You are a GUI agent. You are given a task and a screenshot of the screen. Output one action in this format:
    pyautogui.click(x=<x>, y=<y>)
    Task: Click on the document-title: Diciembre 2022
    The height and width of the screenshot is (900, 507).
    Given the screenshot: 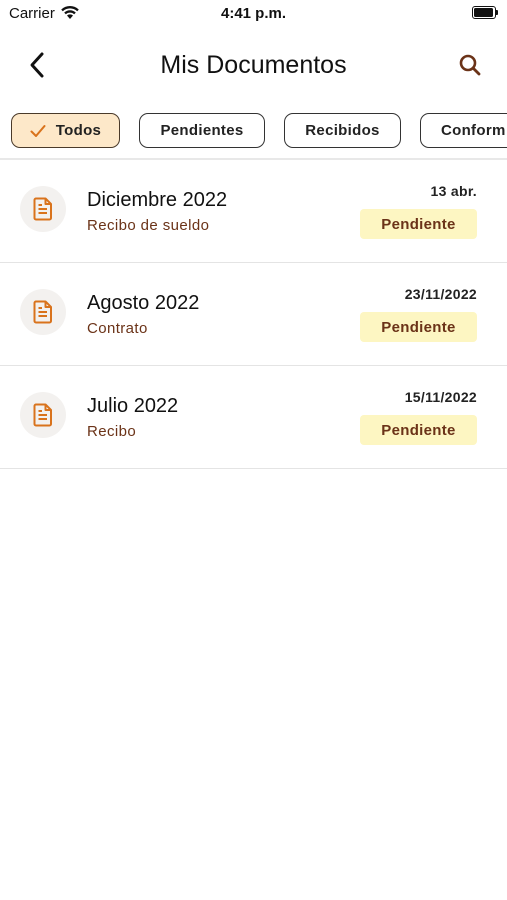 What is the action you would take?
    pyautogui.click(x=157, y=200)
    